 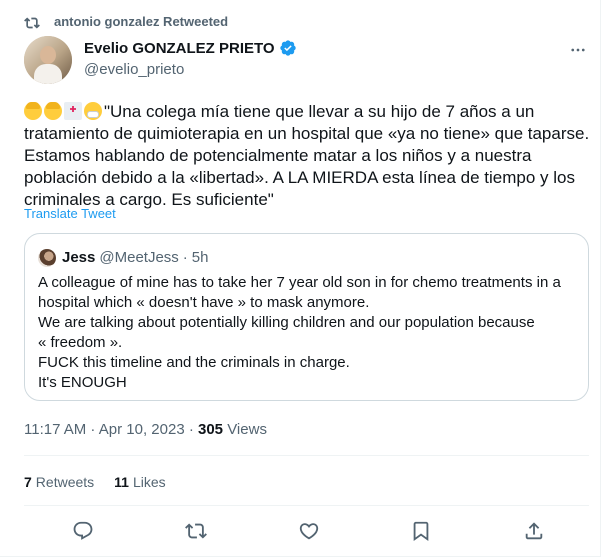 I want to click on bookmark-button, so click(x=421, y=531).